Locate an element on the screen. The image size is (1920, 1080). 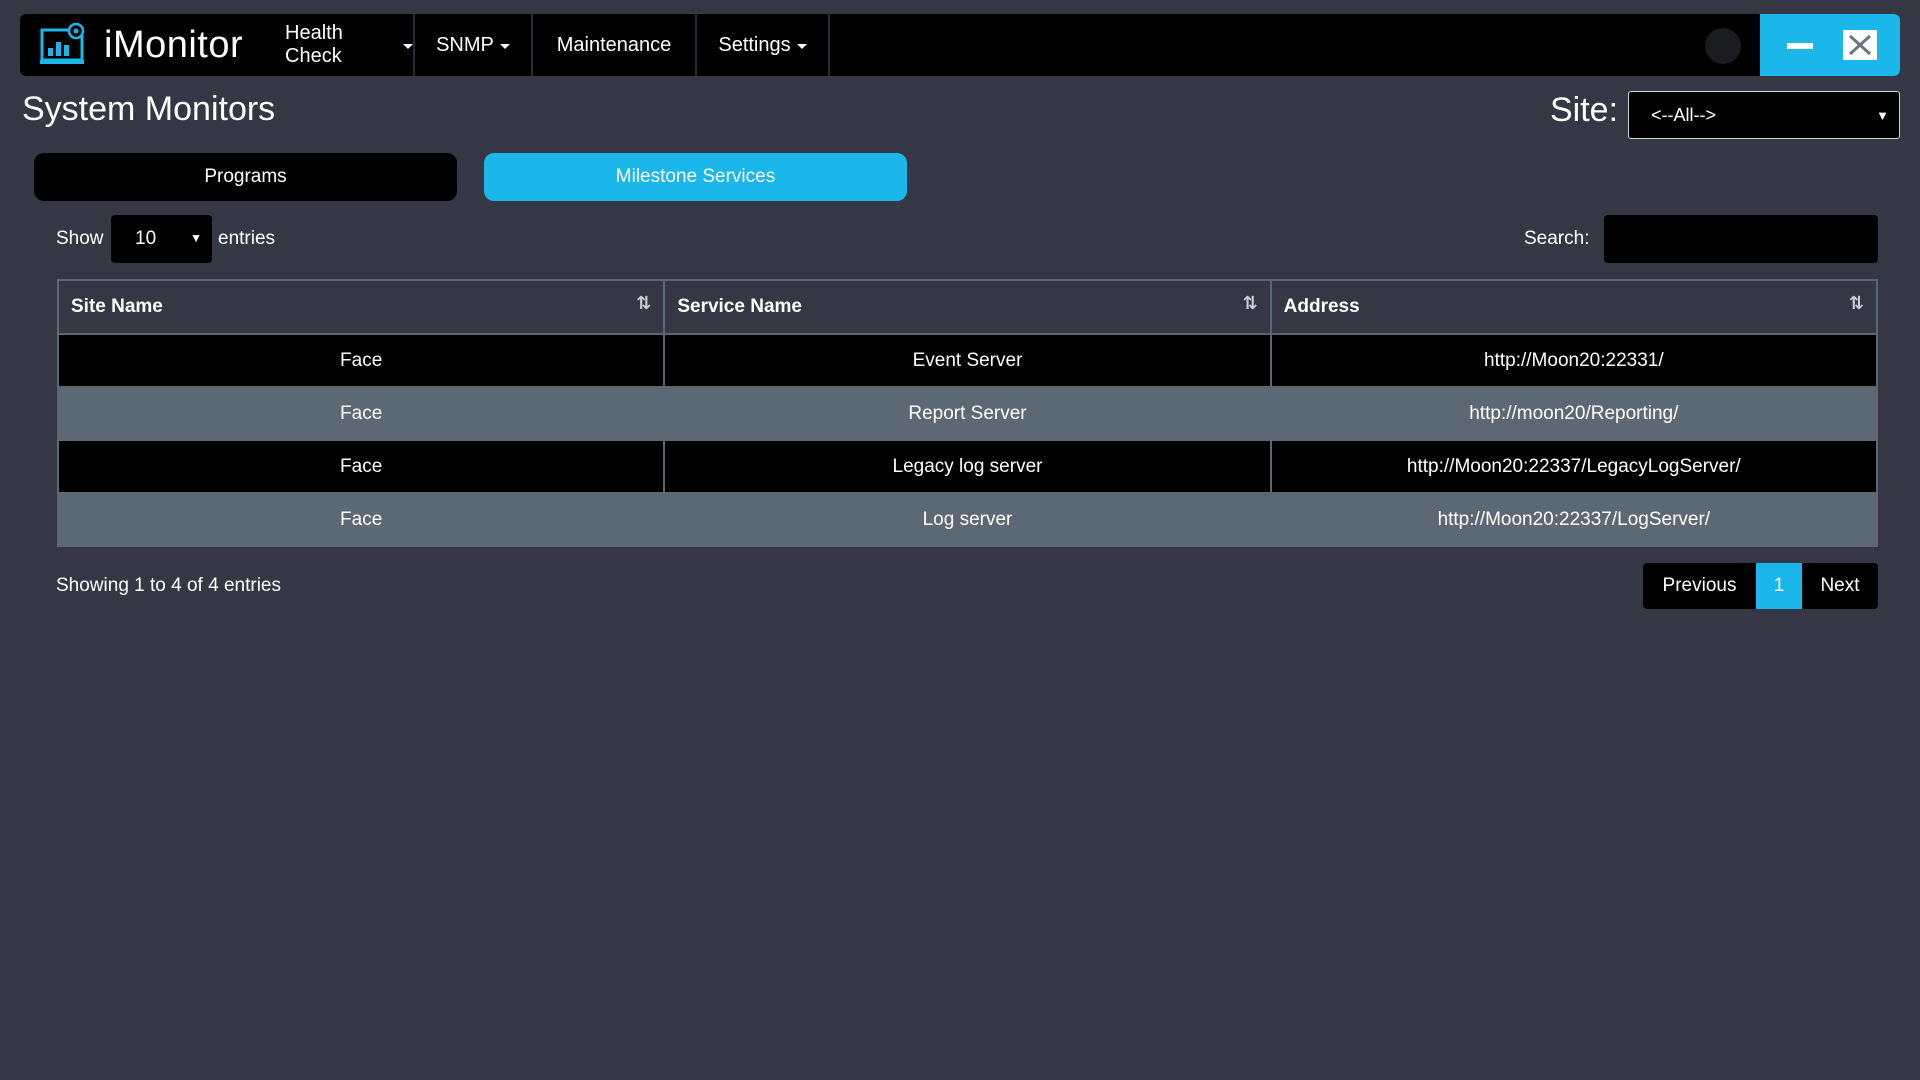
cell-address: http://Moon20:22337/LegacyLogServer/ is located at coordinates (1574, 466).